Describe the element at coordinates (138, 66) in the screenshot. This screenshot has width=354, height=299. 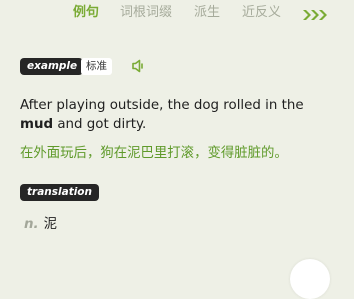
I see `speaker-icon` at that location.